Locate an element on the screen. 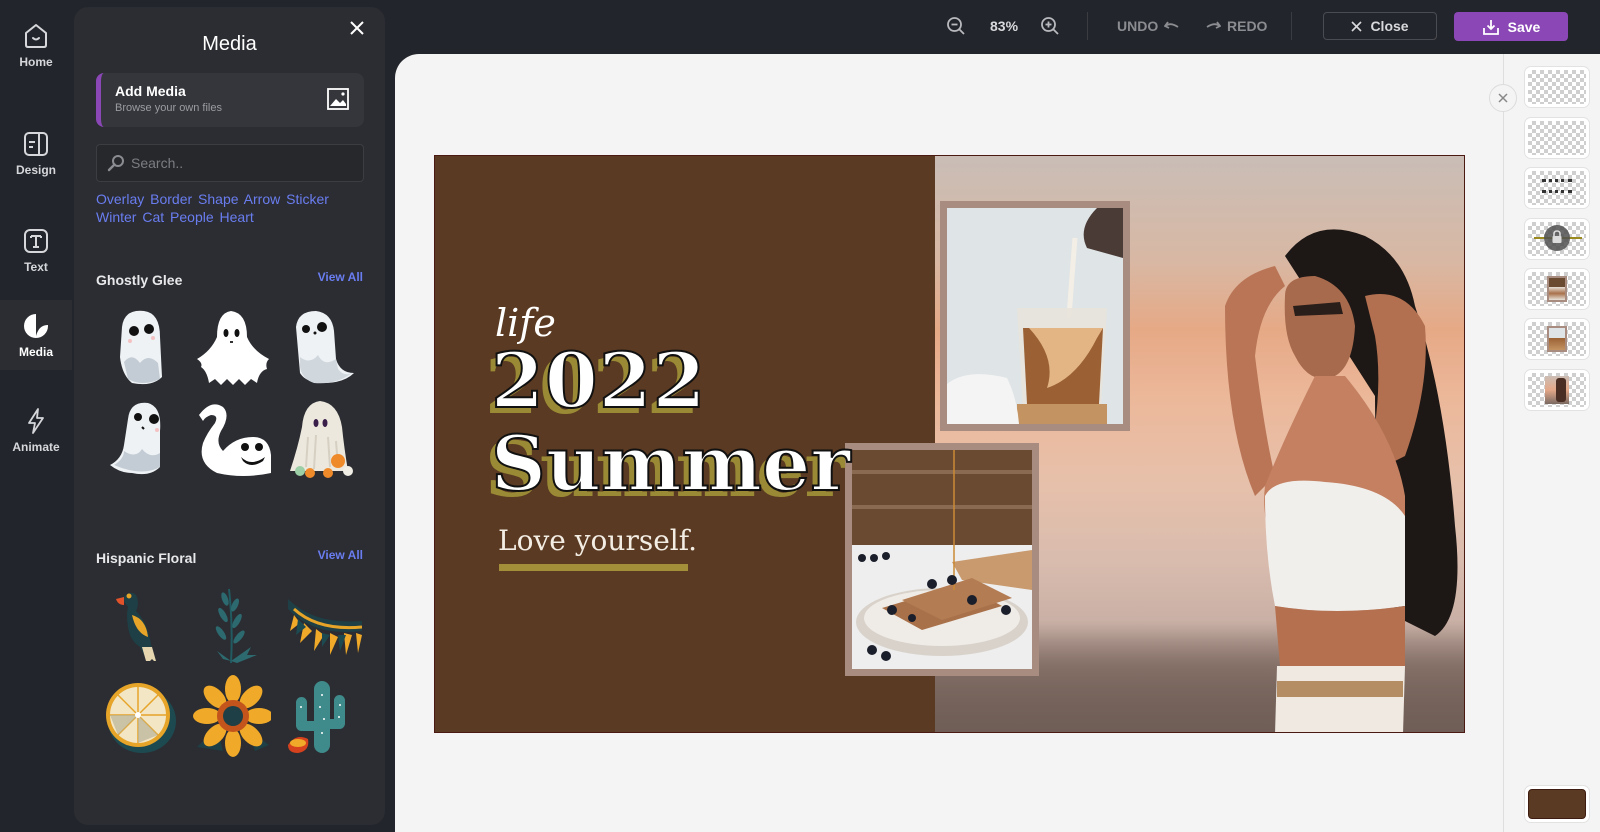  cactus-sticker is located at coordinates (323, 716).